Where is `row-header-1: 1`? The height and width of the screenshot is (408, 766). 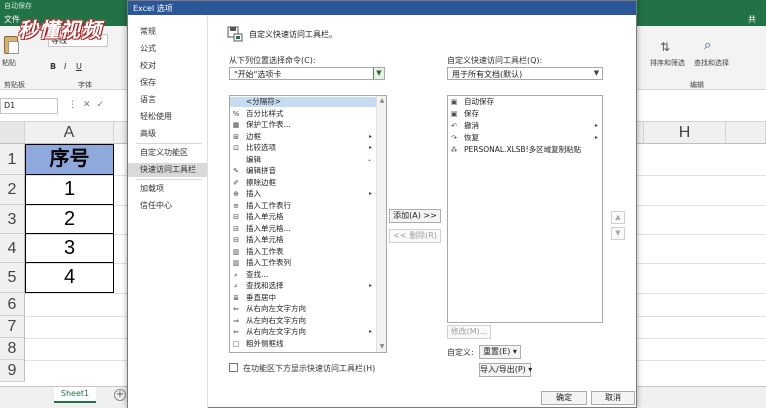 row-header-1: 1 is located at coordinates (12, 159).